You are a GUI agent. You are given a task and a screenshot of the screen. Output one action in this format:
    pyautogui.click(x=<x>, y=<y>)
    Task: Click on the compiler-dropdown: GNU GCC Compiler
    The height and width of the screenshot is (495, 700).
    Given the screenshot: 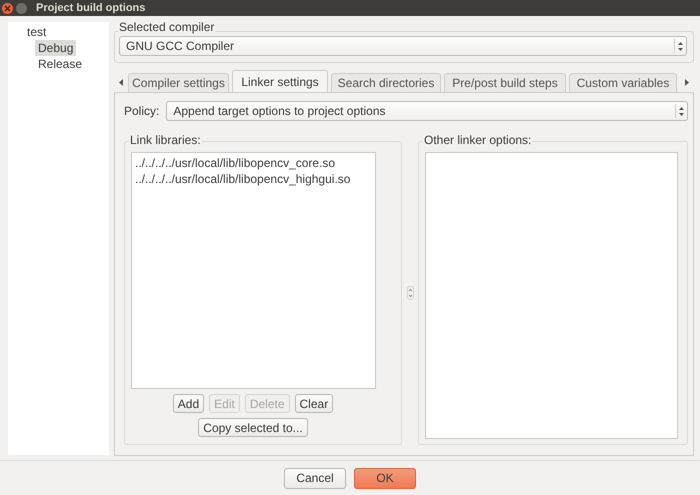 What is the action you would take?
    pyautogui.click(x=403, y=46)
    